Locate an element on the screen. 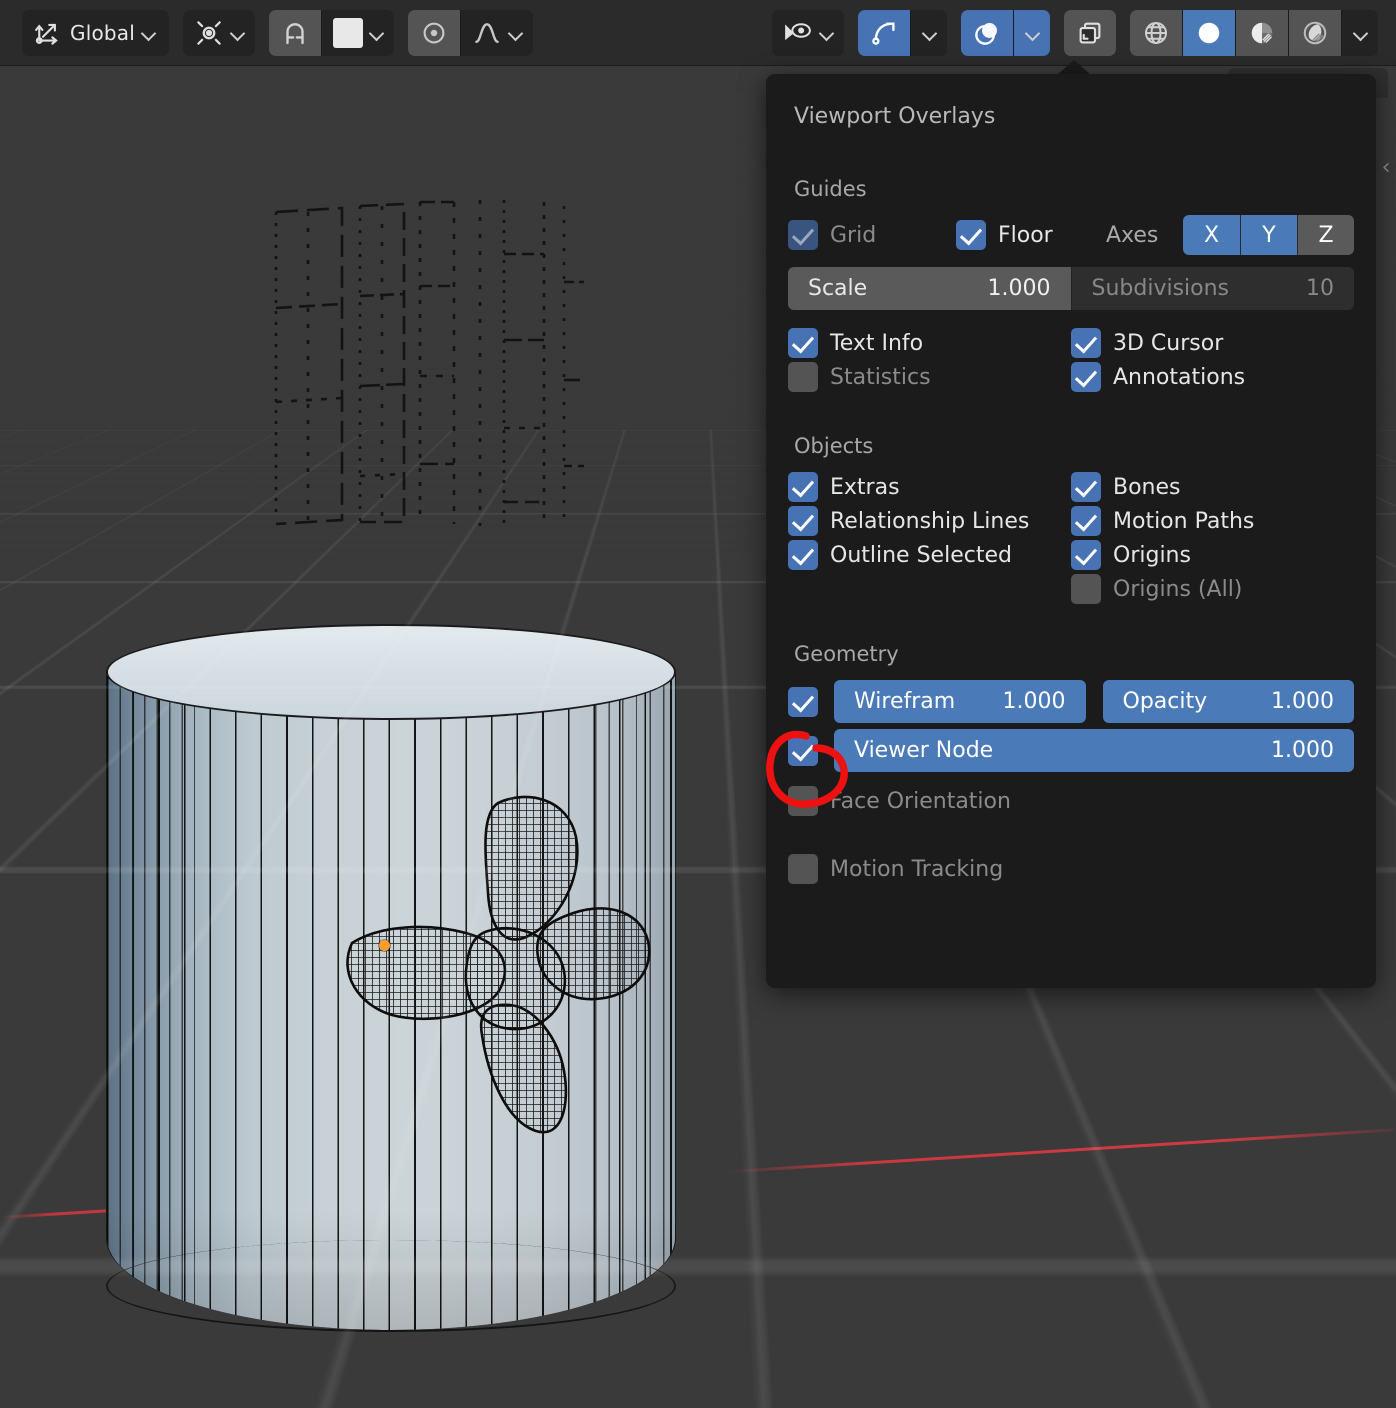 The image size is (1396, 1408). origins-all-label: Origins (All) is located at coordinates (1178, 589).